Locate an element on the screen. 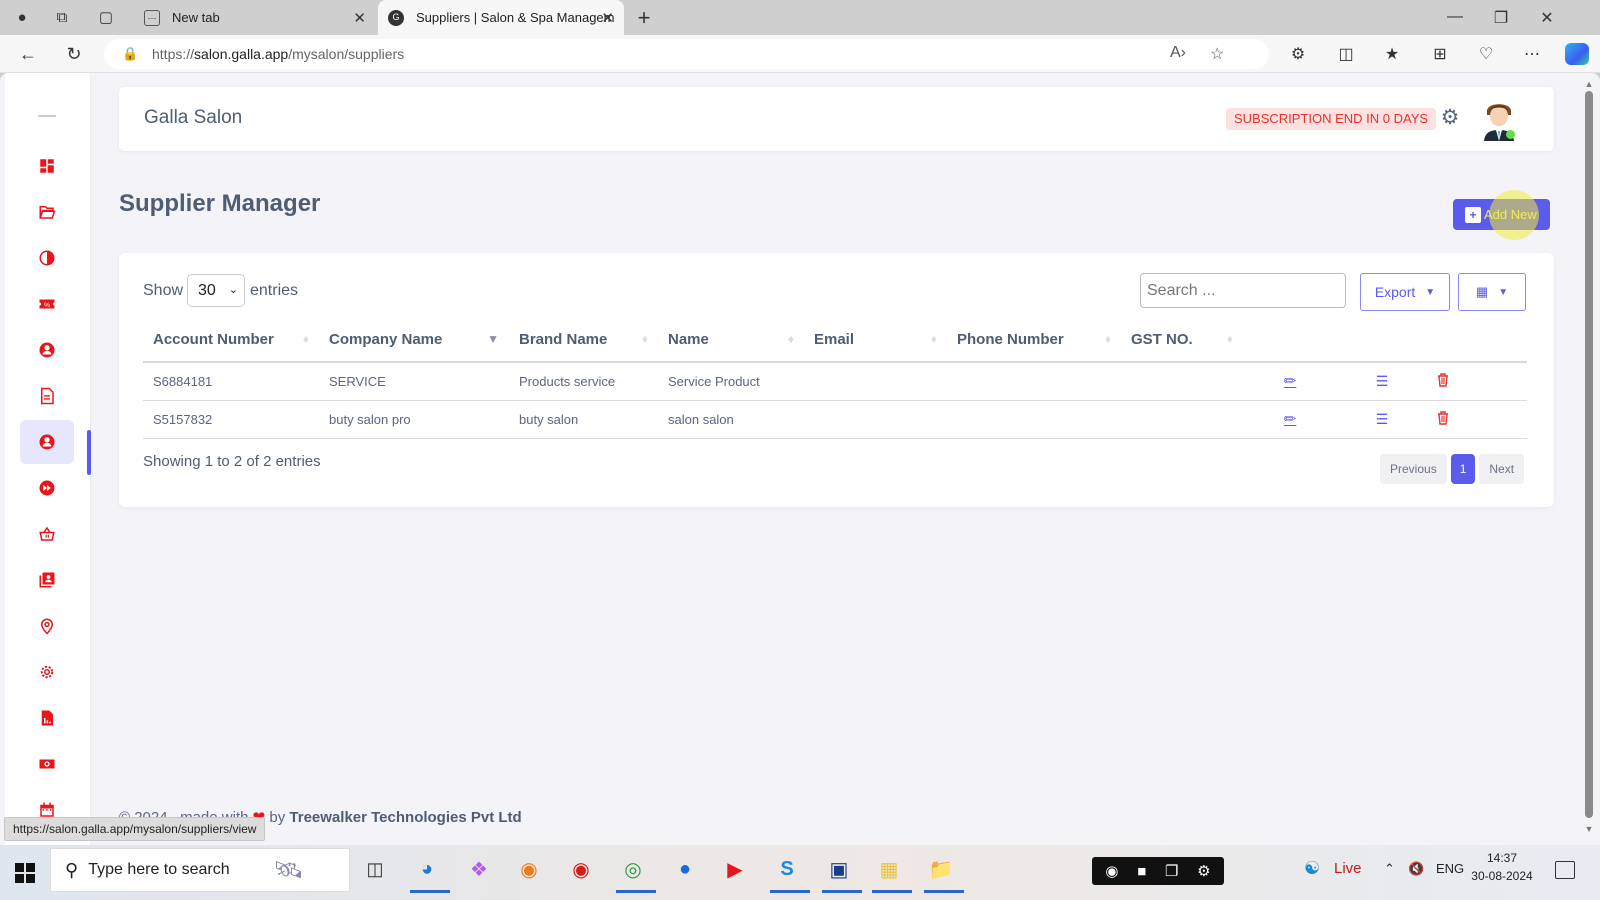 This screenshot has height=900, width=1600. new-tab-button: + is located at coordinates (644, 18).